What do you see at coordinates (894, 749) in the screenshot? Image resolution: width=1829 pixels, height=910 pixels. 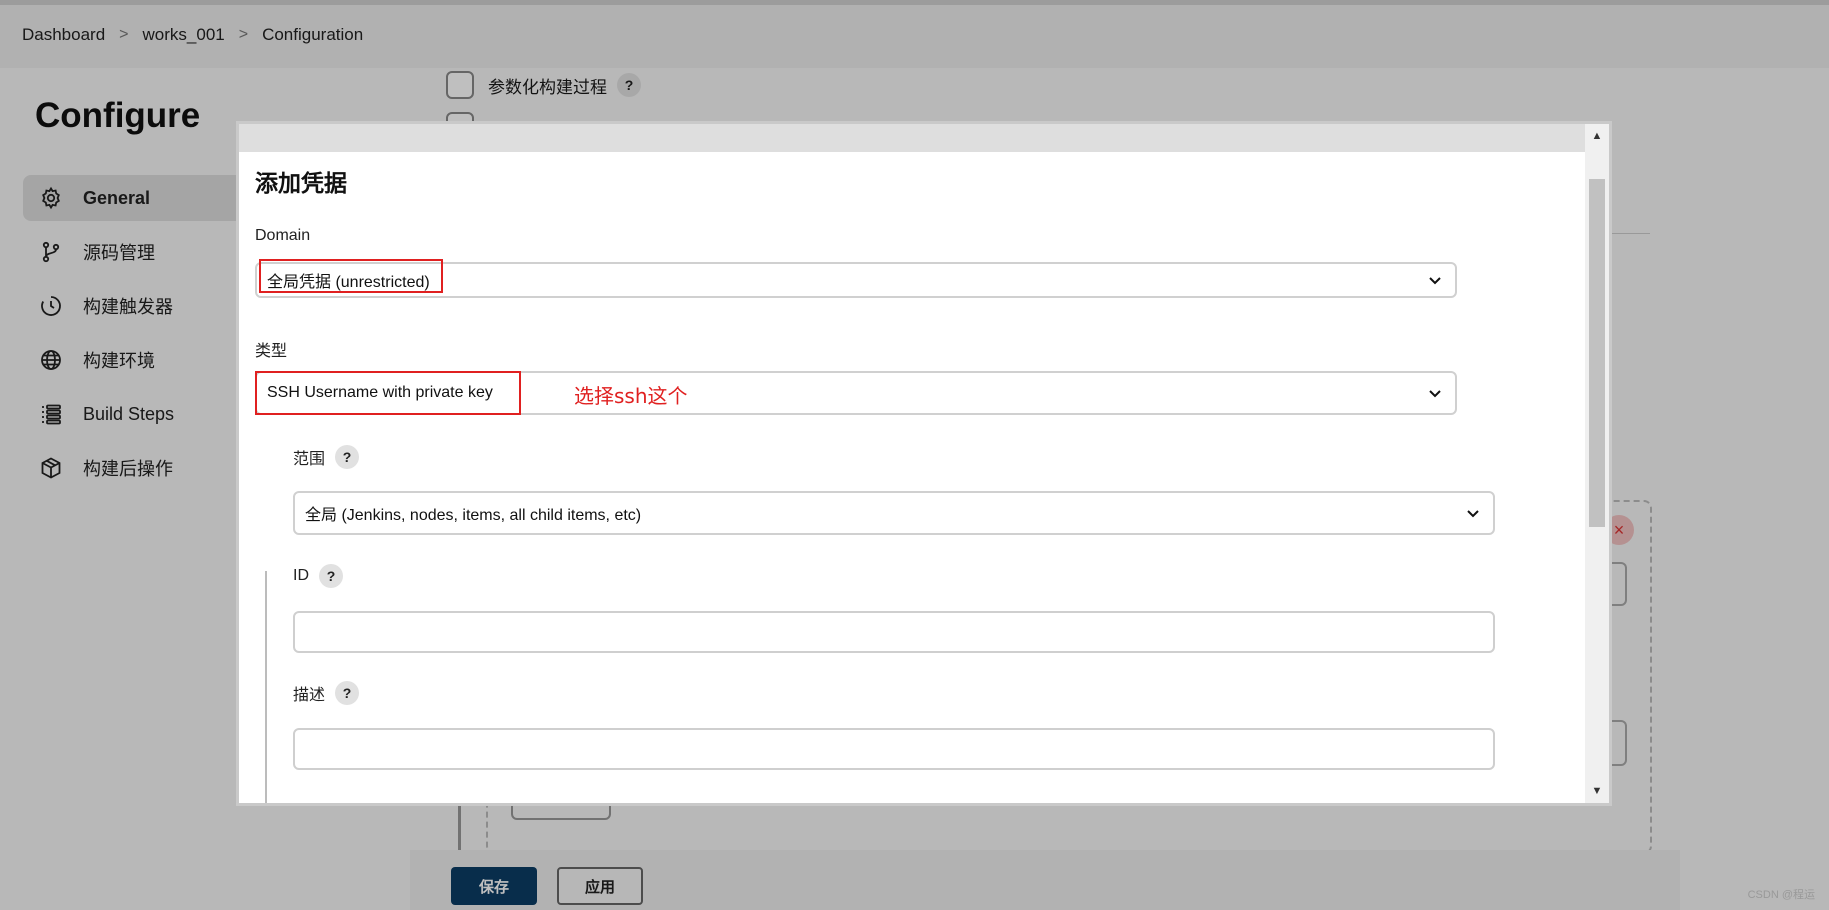 I see `description-input` at bounding box center [894, 749].